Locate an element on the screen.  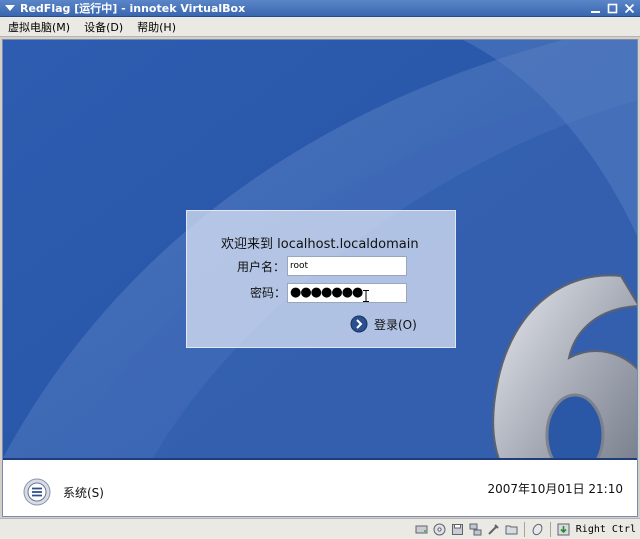
username-label: 用户名： is located at coordinates (261, 267).